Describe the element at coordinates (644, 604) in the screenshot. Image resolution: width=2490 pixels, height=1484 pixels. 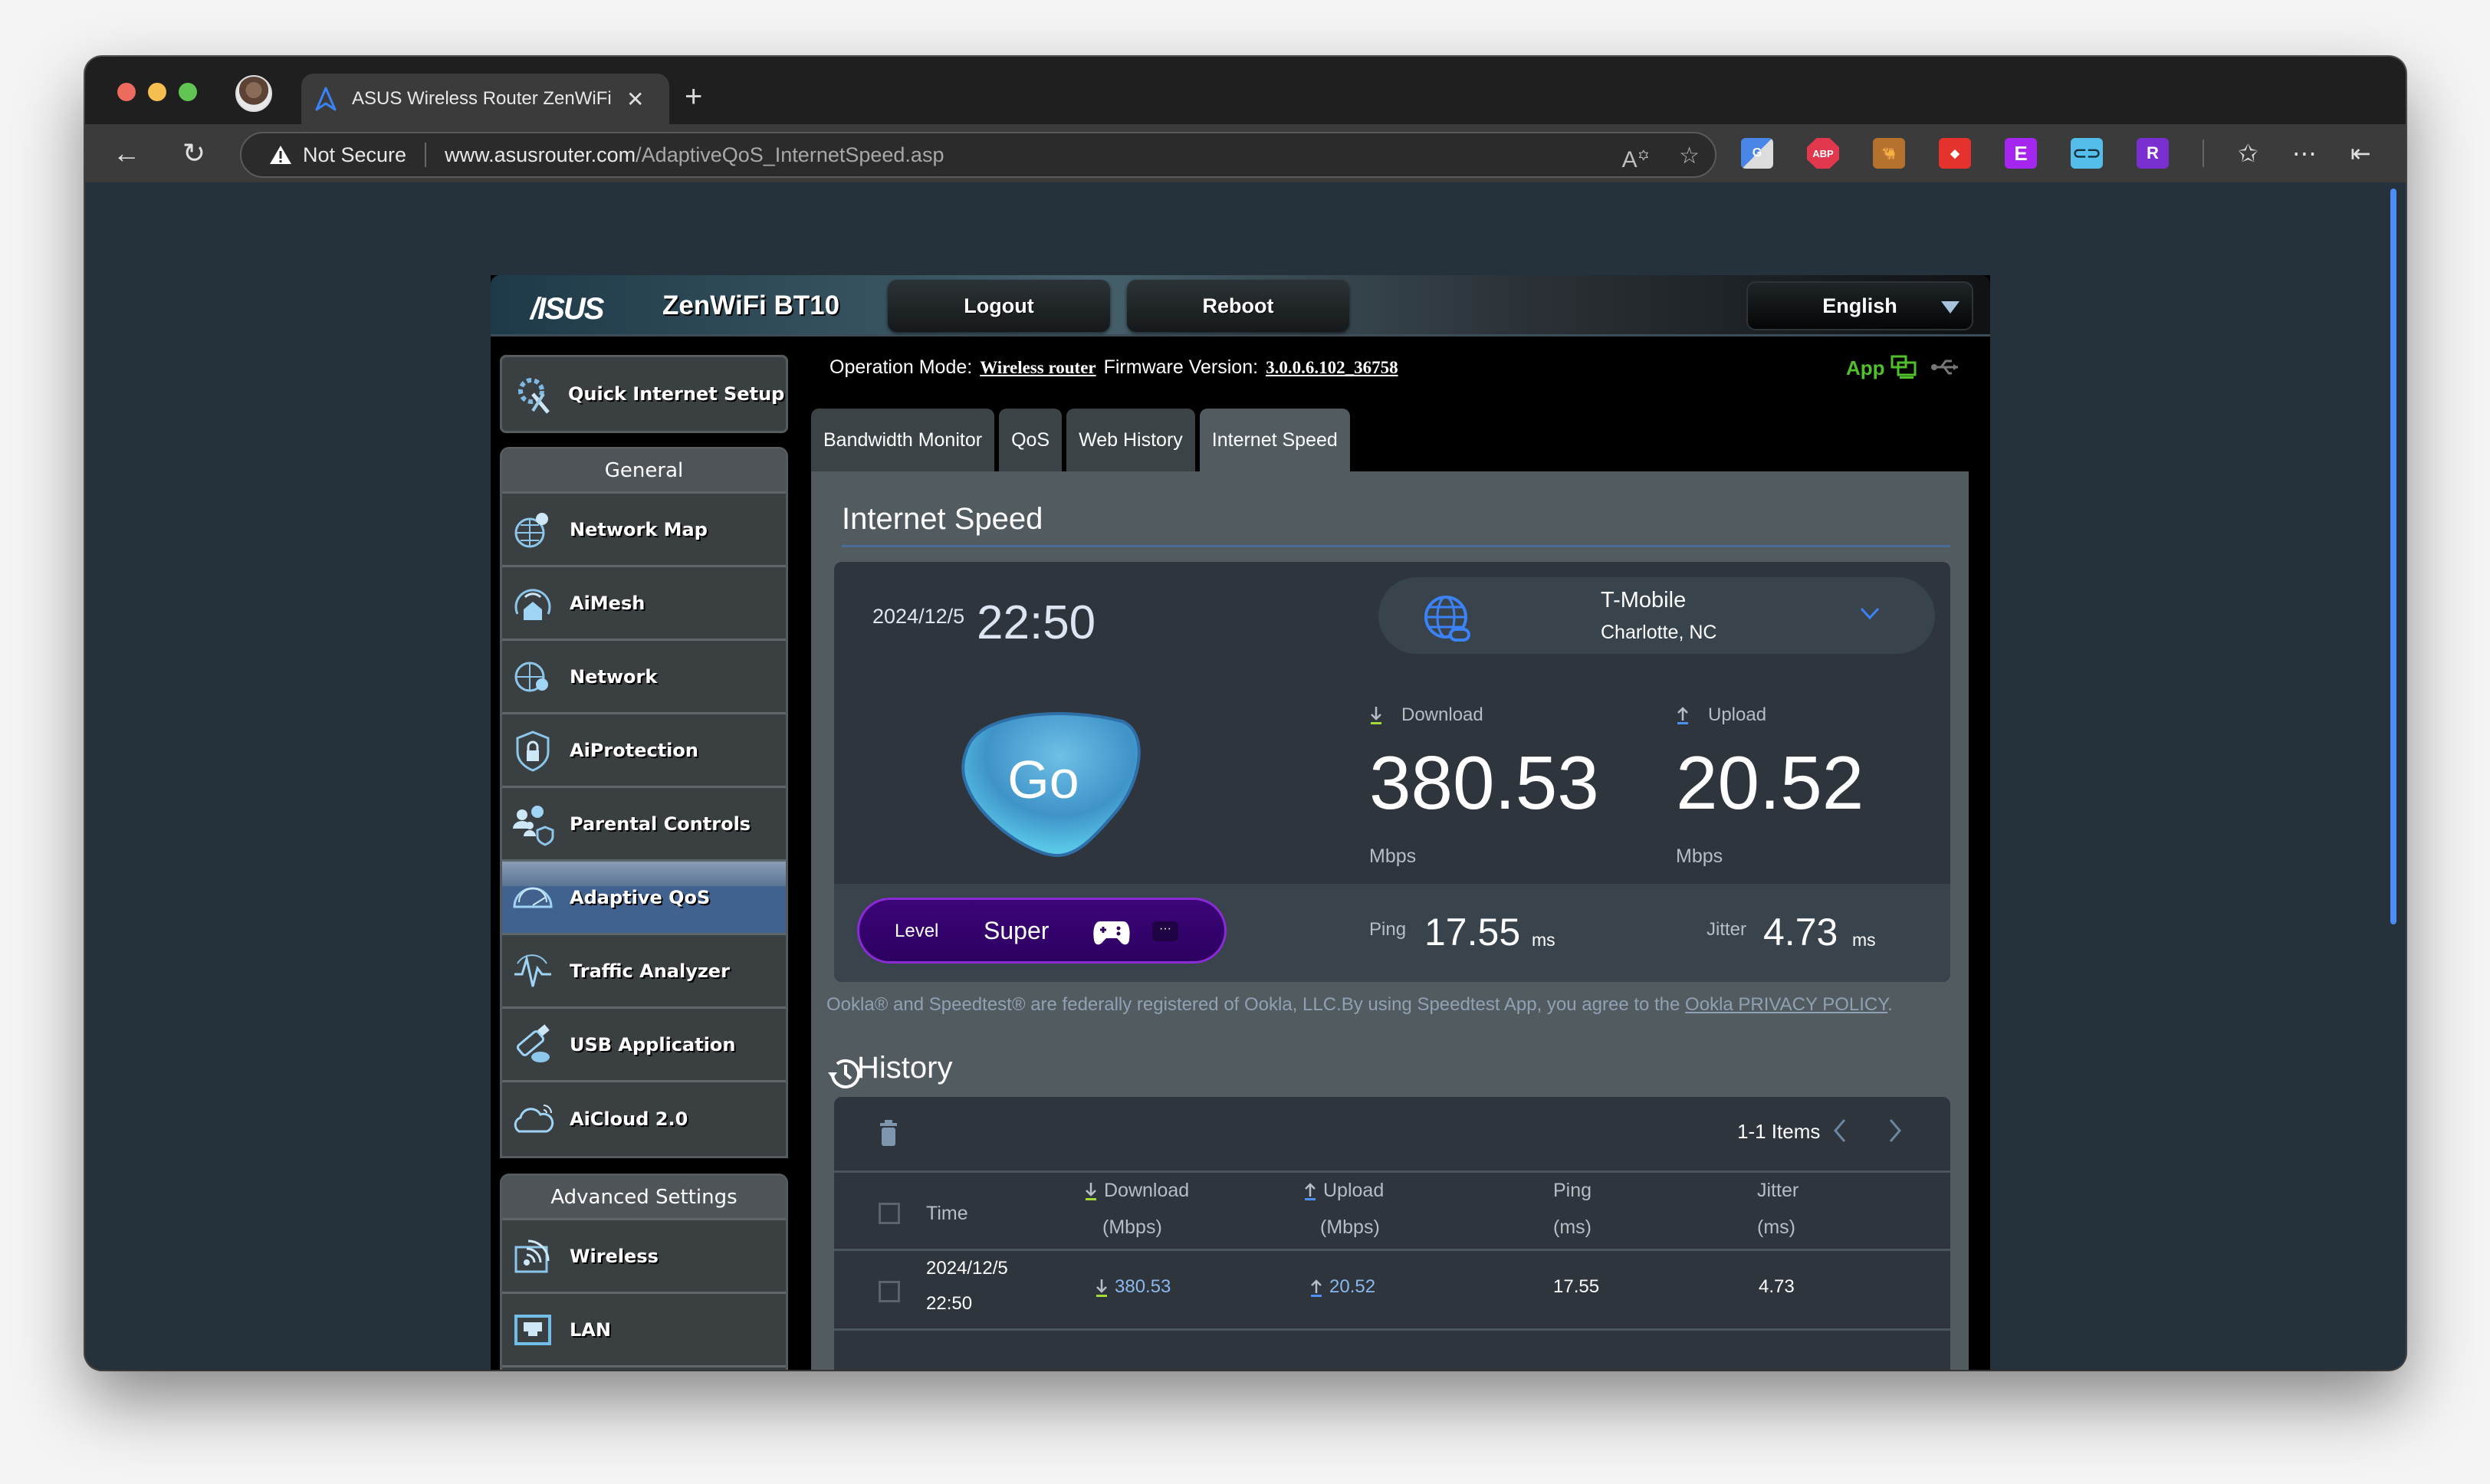
I see `sidebar-item-aimesh: AiMesh` at that location.